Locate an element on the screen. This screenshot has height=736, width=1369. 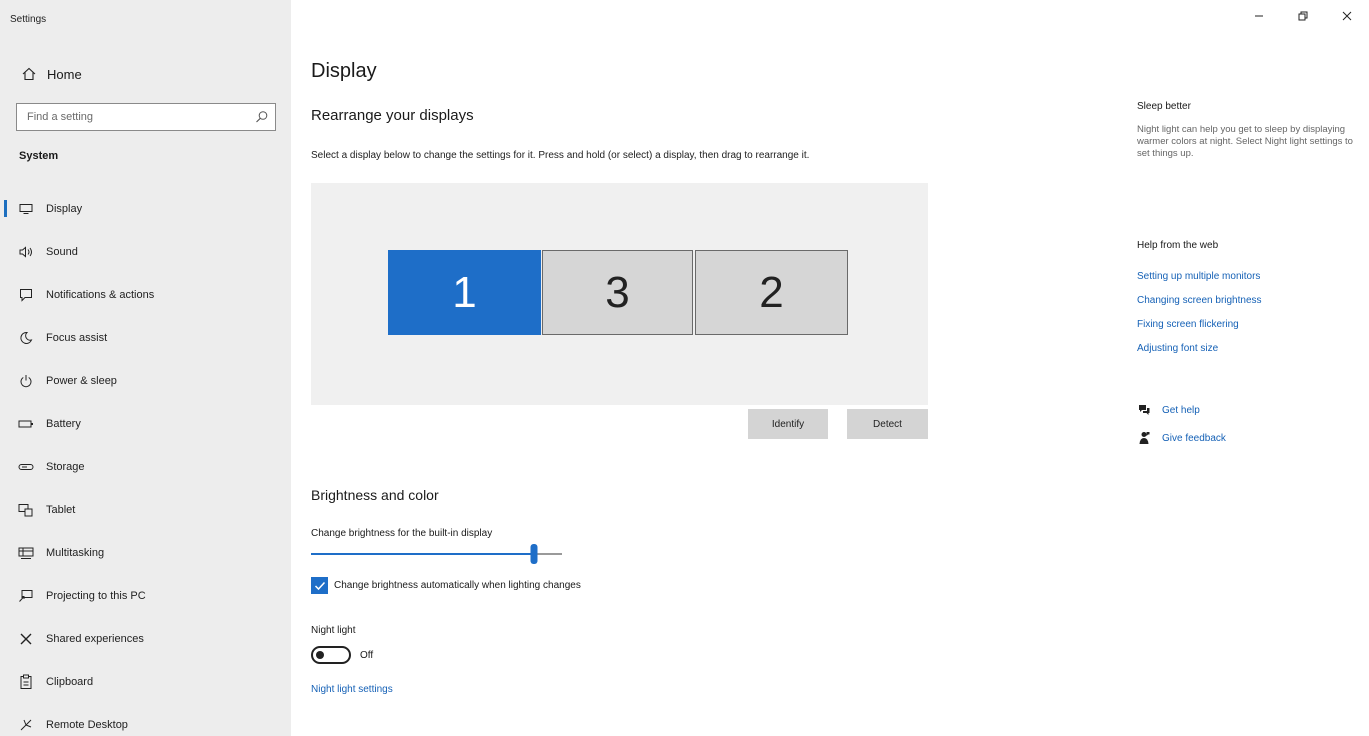
help-link-font-size: Adjusting font size is located at coordinates (1177, 348).